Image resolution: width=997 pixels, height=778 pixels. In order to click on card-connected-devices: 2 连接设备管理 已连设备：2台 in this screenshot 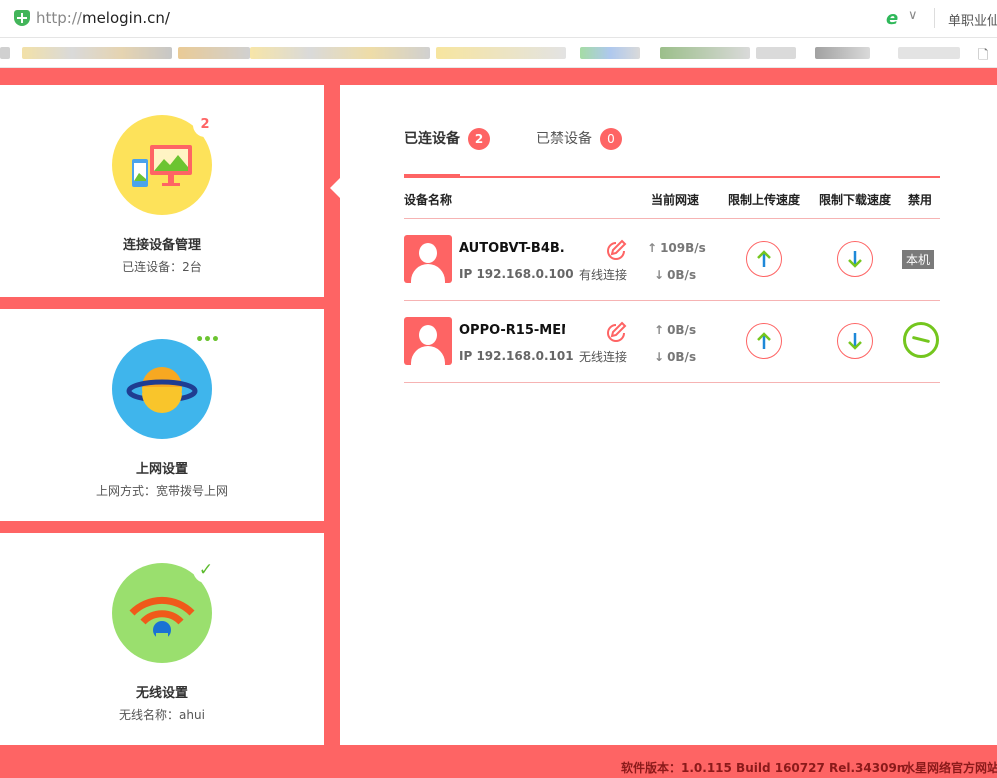, I will do `click(162, 191)`.